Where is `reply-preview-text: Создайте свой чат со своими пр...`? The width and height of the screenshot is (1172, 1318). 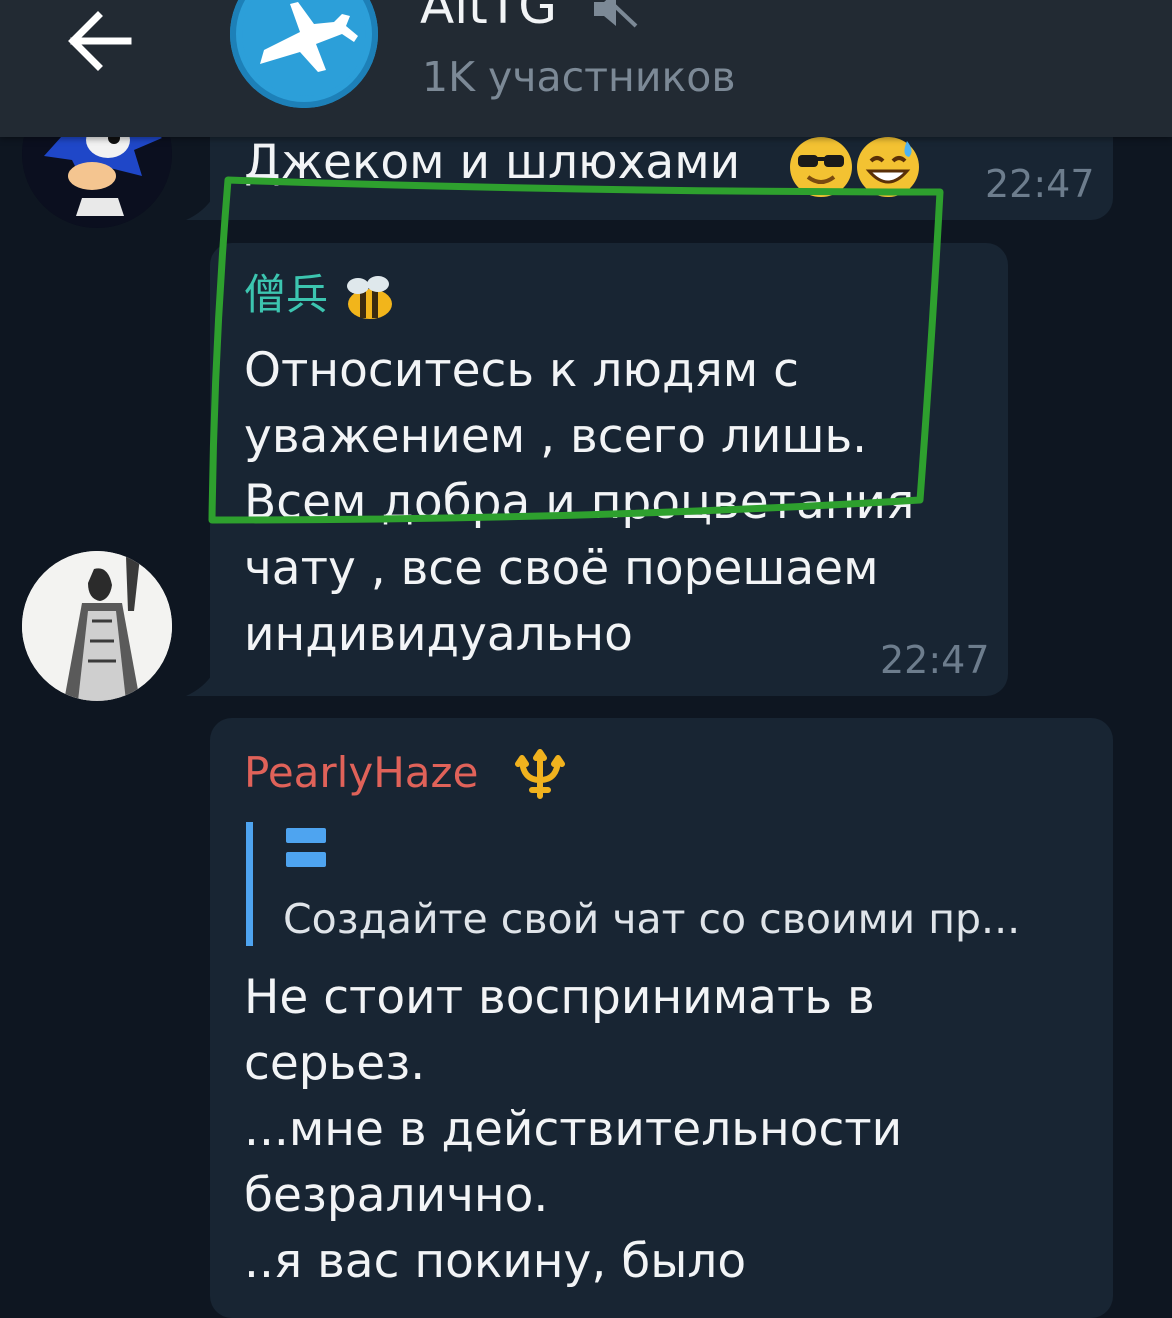 reply-preview-text: Создайте свой чат со своими пр... is located at coordinates (651, 919).